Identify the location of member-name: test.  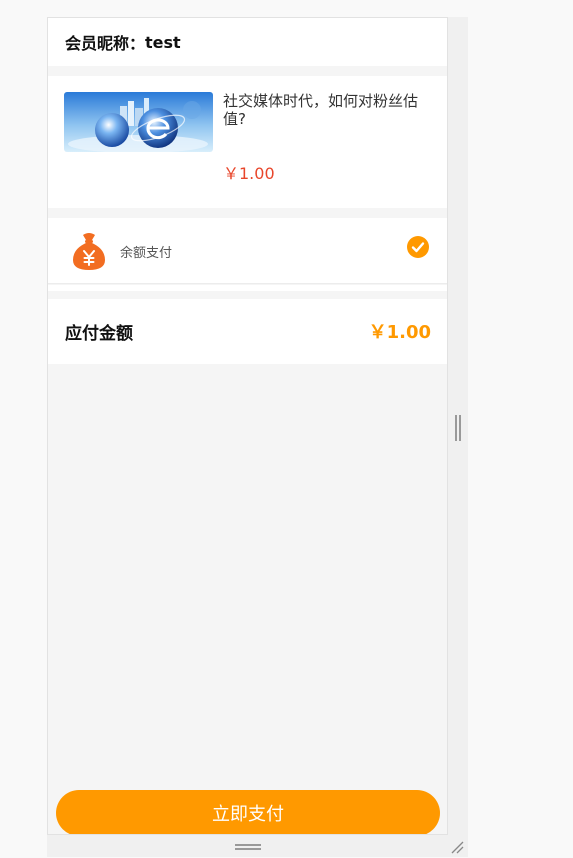
(163, 42).